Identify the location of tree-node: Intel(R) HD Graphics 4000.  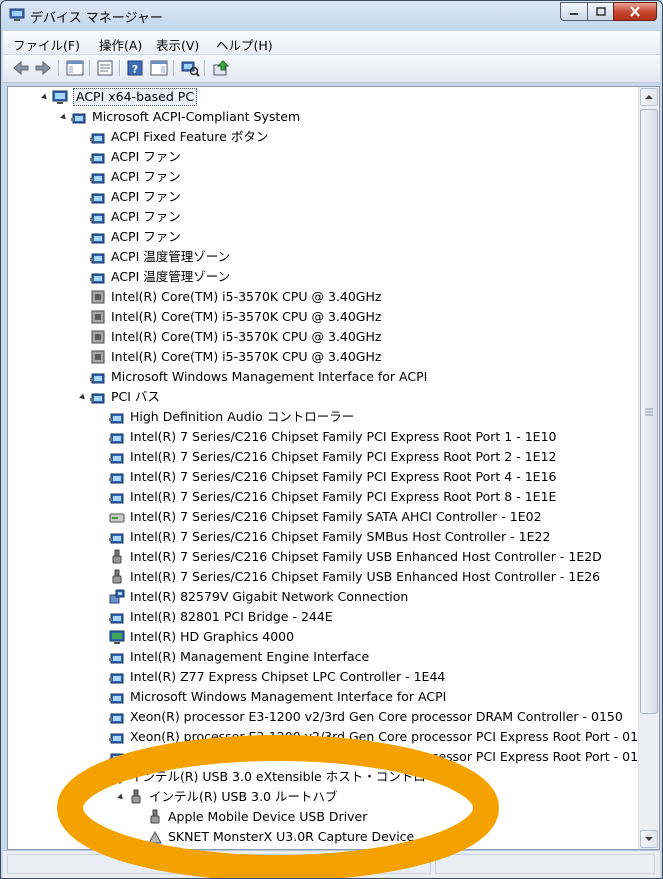
(323, 637).